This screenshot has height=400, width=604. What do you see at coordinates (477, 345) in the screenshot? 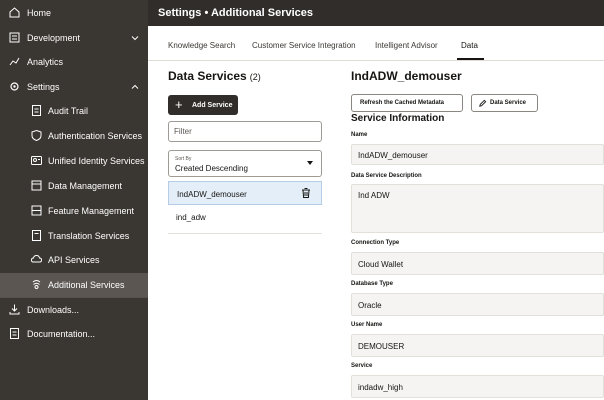
I see `user-name-field: DEMOUSER` at bounding box center [477, 345].